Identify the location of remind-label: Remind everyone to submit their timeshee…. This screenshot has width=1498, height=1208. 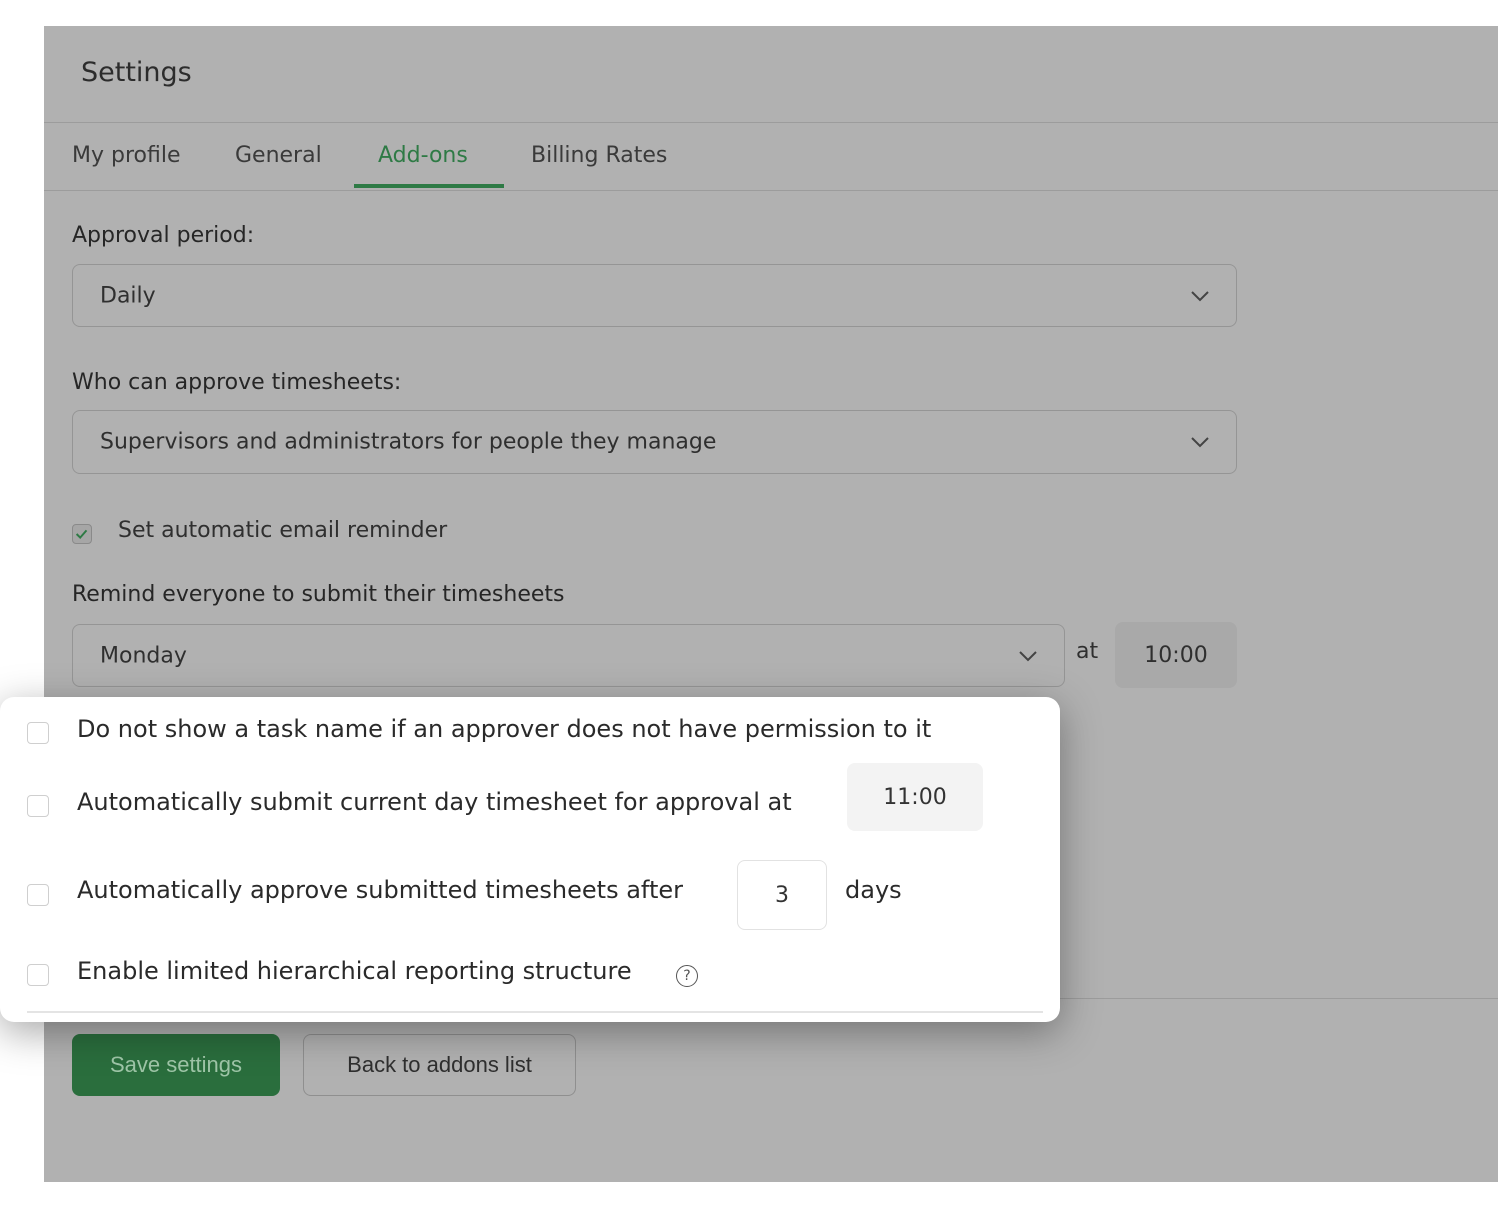
(318, 594).